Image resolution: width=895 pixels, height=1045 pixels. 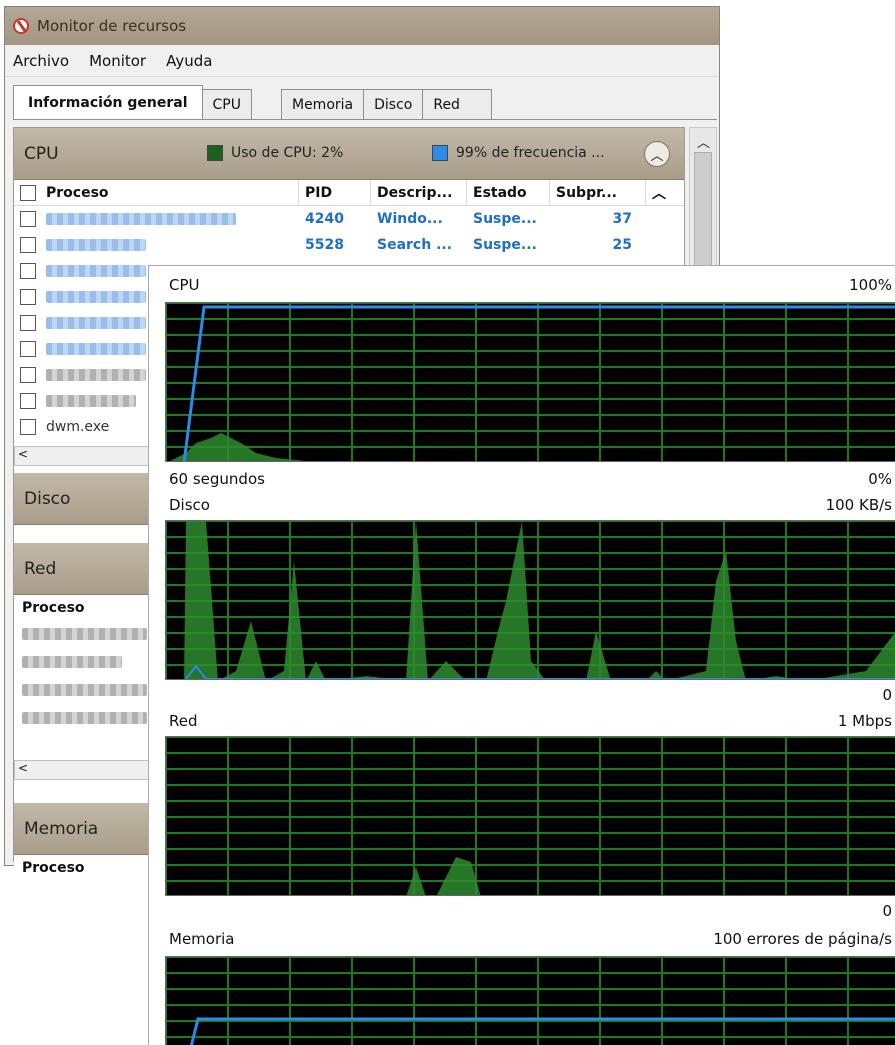 I want to click on col-estado: Estado, so click(x=508, y=192).